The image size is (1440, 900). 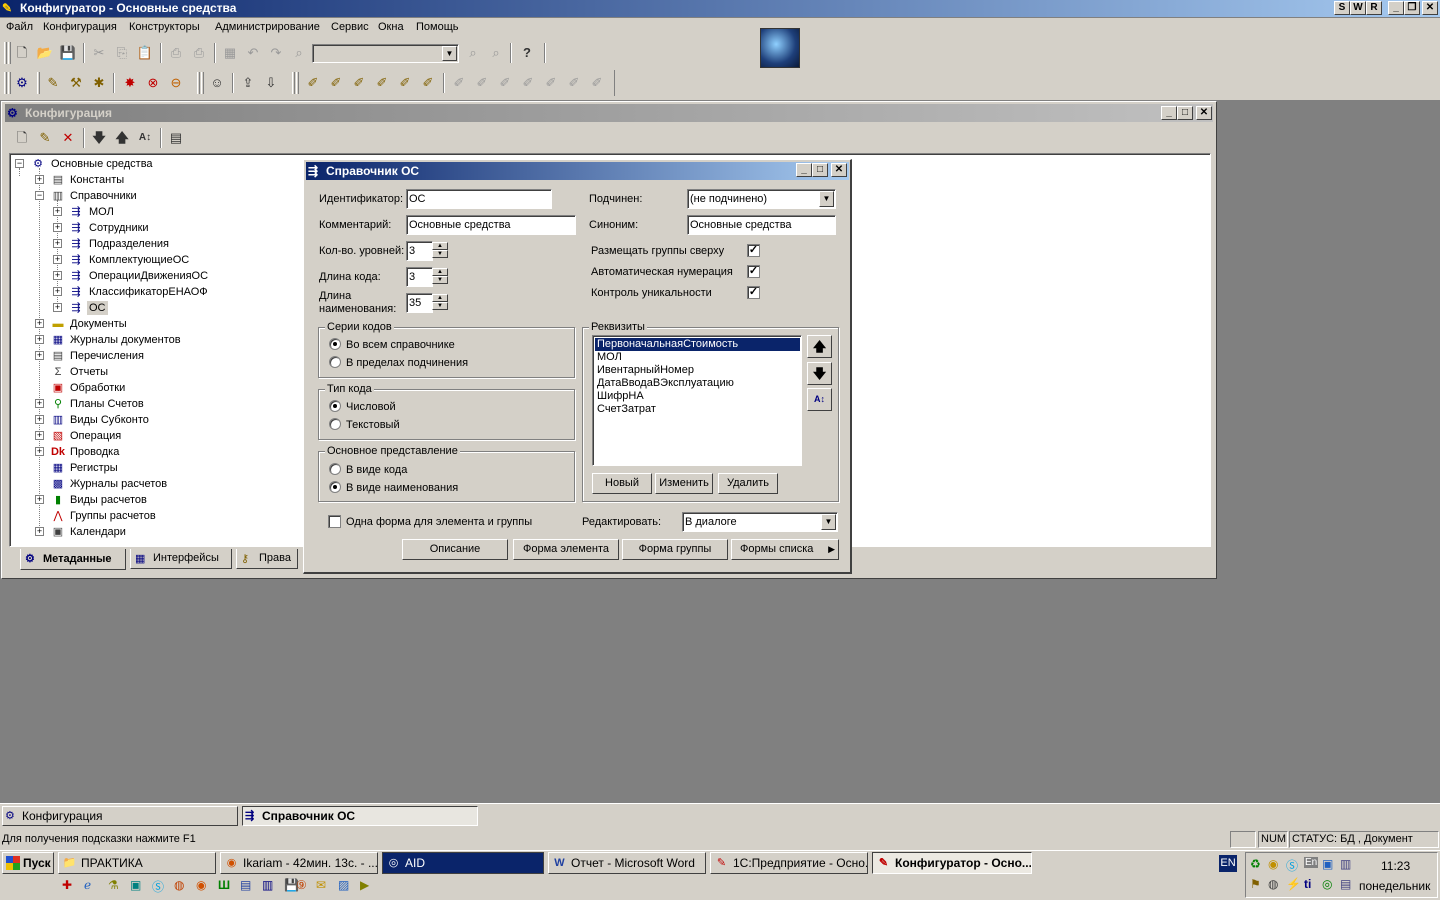 I want to click on ctor-3-icon: ✐, so click(x=359, y=83).